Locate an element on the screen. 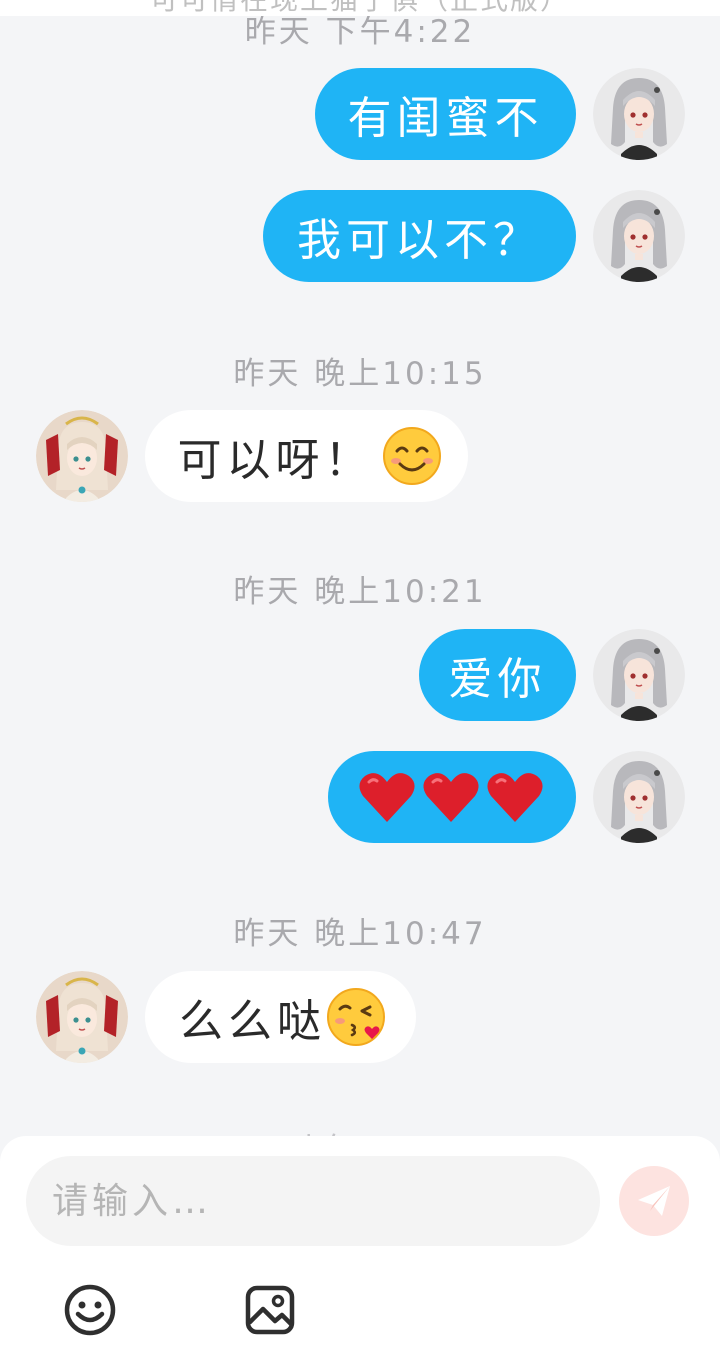  message-bubble-outgoing: 爱你 is located at coordinates (497, 675).